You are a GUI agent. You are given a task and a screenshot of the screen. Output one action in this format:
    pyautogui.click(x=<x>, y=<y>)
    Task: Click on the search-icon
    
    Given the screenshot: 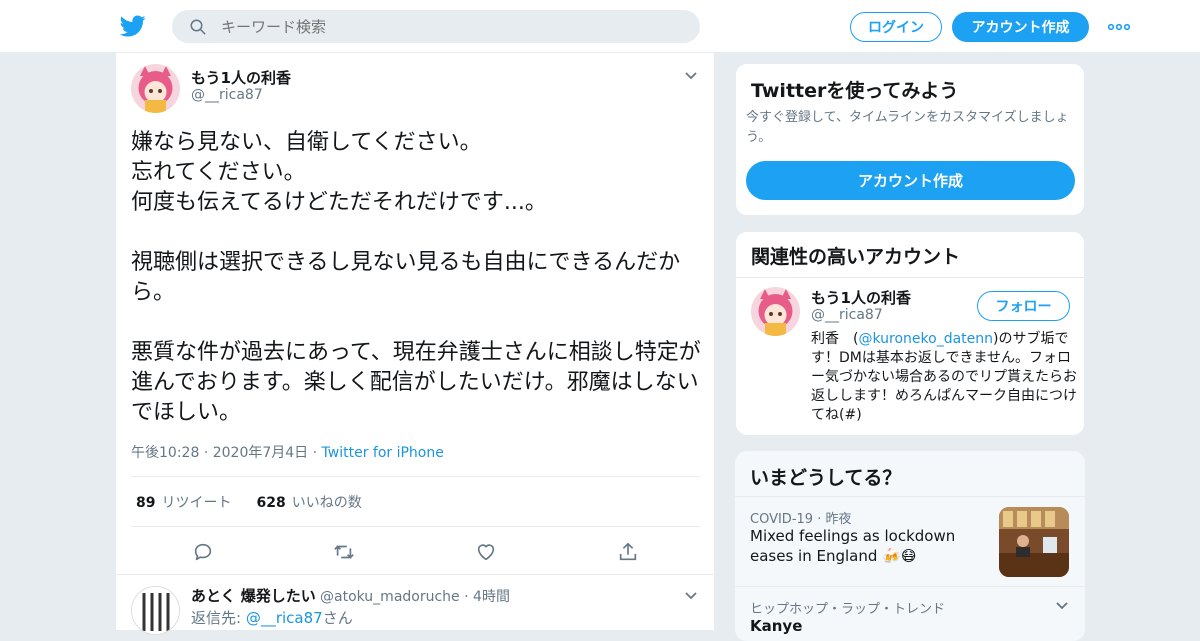 What is the action you would take?
    pyautogui.click(x=198, y=26)
    